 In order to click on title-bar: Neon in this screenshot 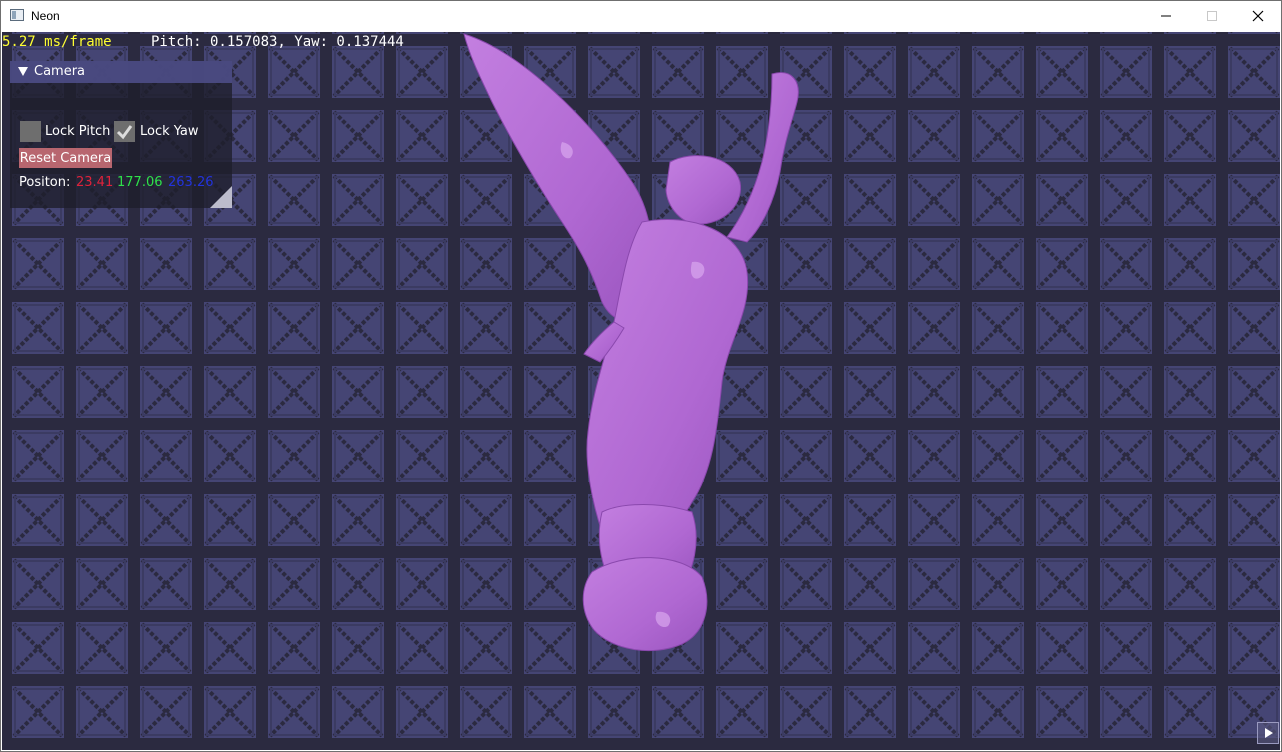, I will do `click(641, 16)`.